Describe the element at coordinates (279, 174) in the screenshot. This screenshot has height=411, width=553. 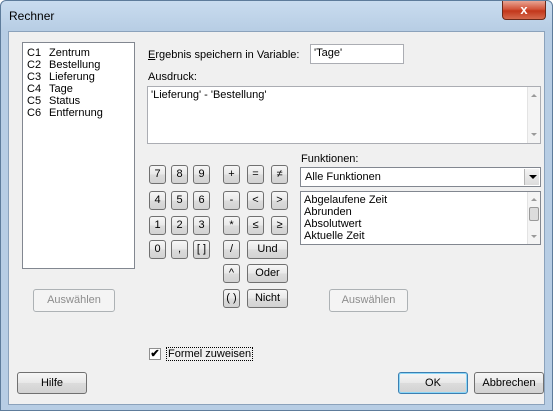
I see `key-not-equal: ≠` at that location.